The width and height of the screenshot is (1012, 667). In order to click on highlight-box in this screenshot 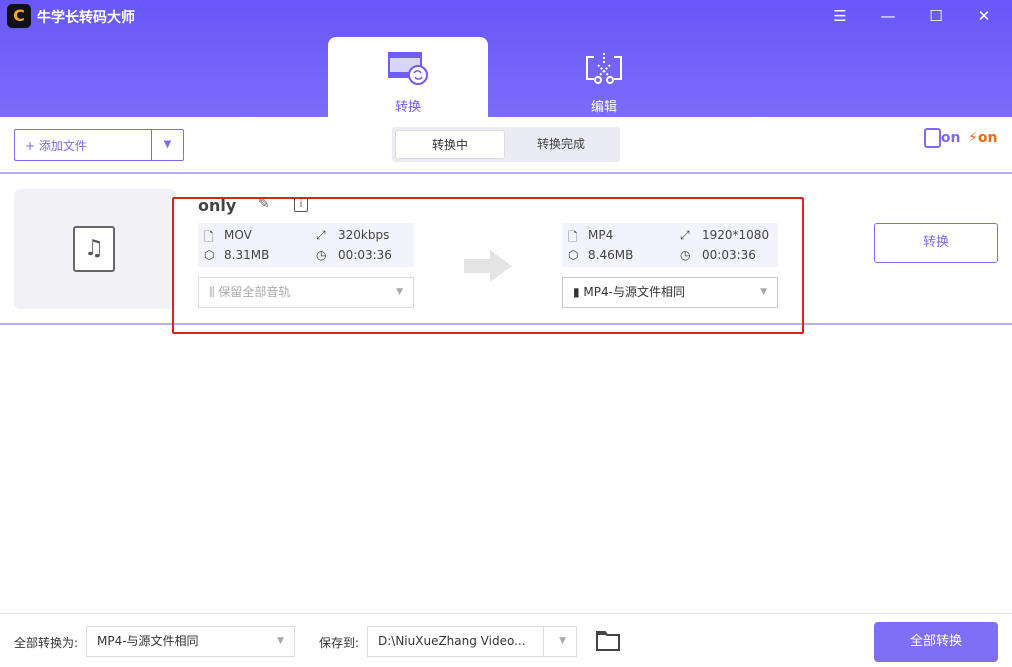, I will do `click(488, 265)`.